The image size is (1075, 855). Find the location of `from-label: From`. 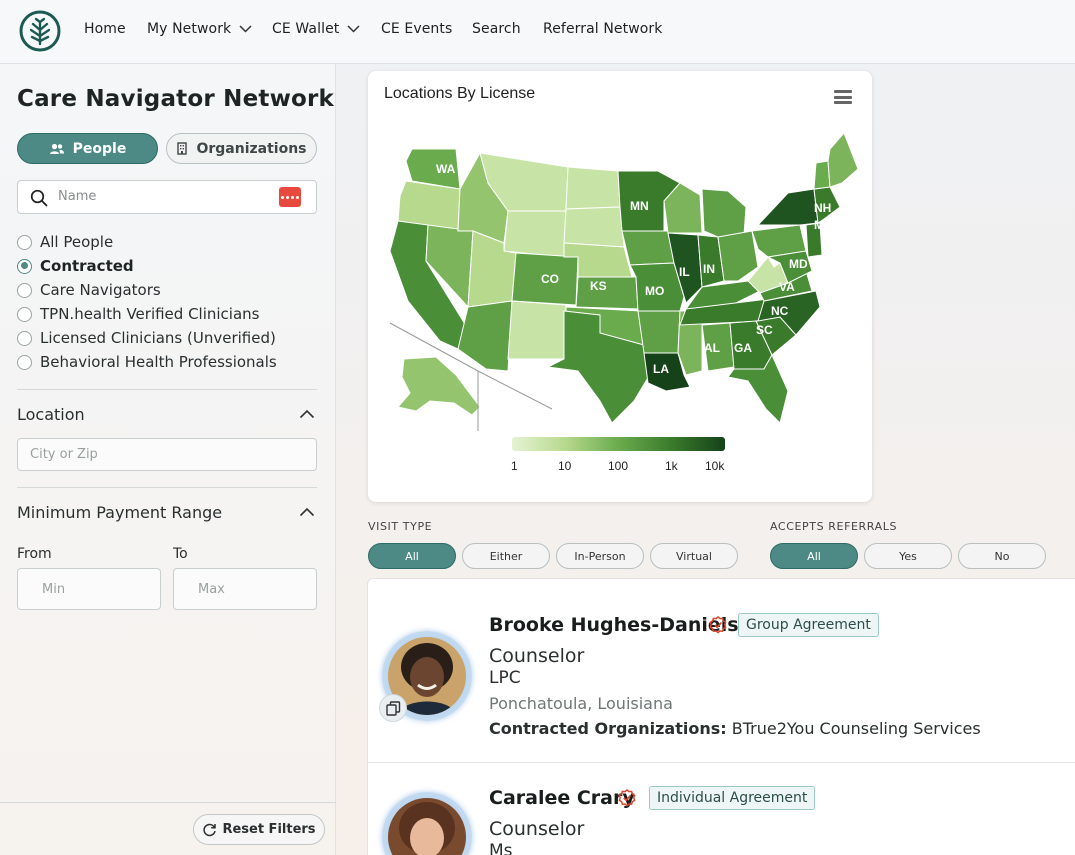

from-label: From is located at coordinates (34, 554).